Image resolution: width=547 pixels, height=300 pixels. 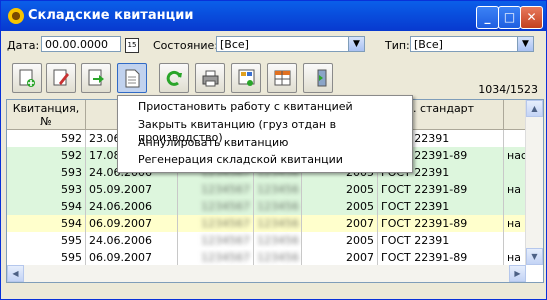 What do you see at coordinates (213, 142) in the screenshot?
I see `menu-item-cancel-receipt: Аннулировать квитанцию` at bounding box center [213, 142].